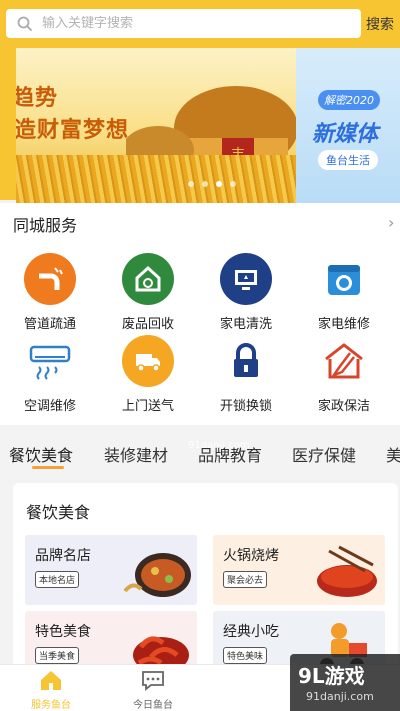 This screenshot has height=711, width=400. Describe the element at coordinates (58, 512) in the screenshot. I see `card-title: 餐饮美食` at that location.